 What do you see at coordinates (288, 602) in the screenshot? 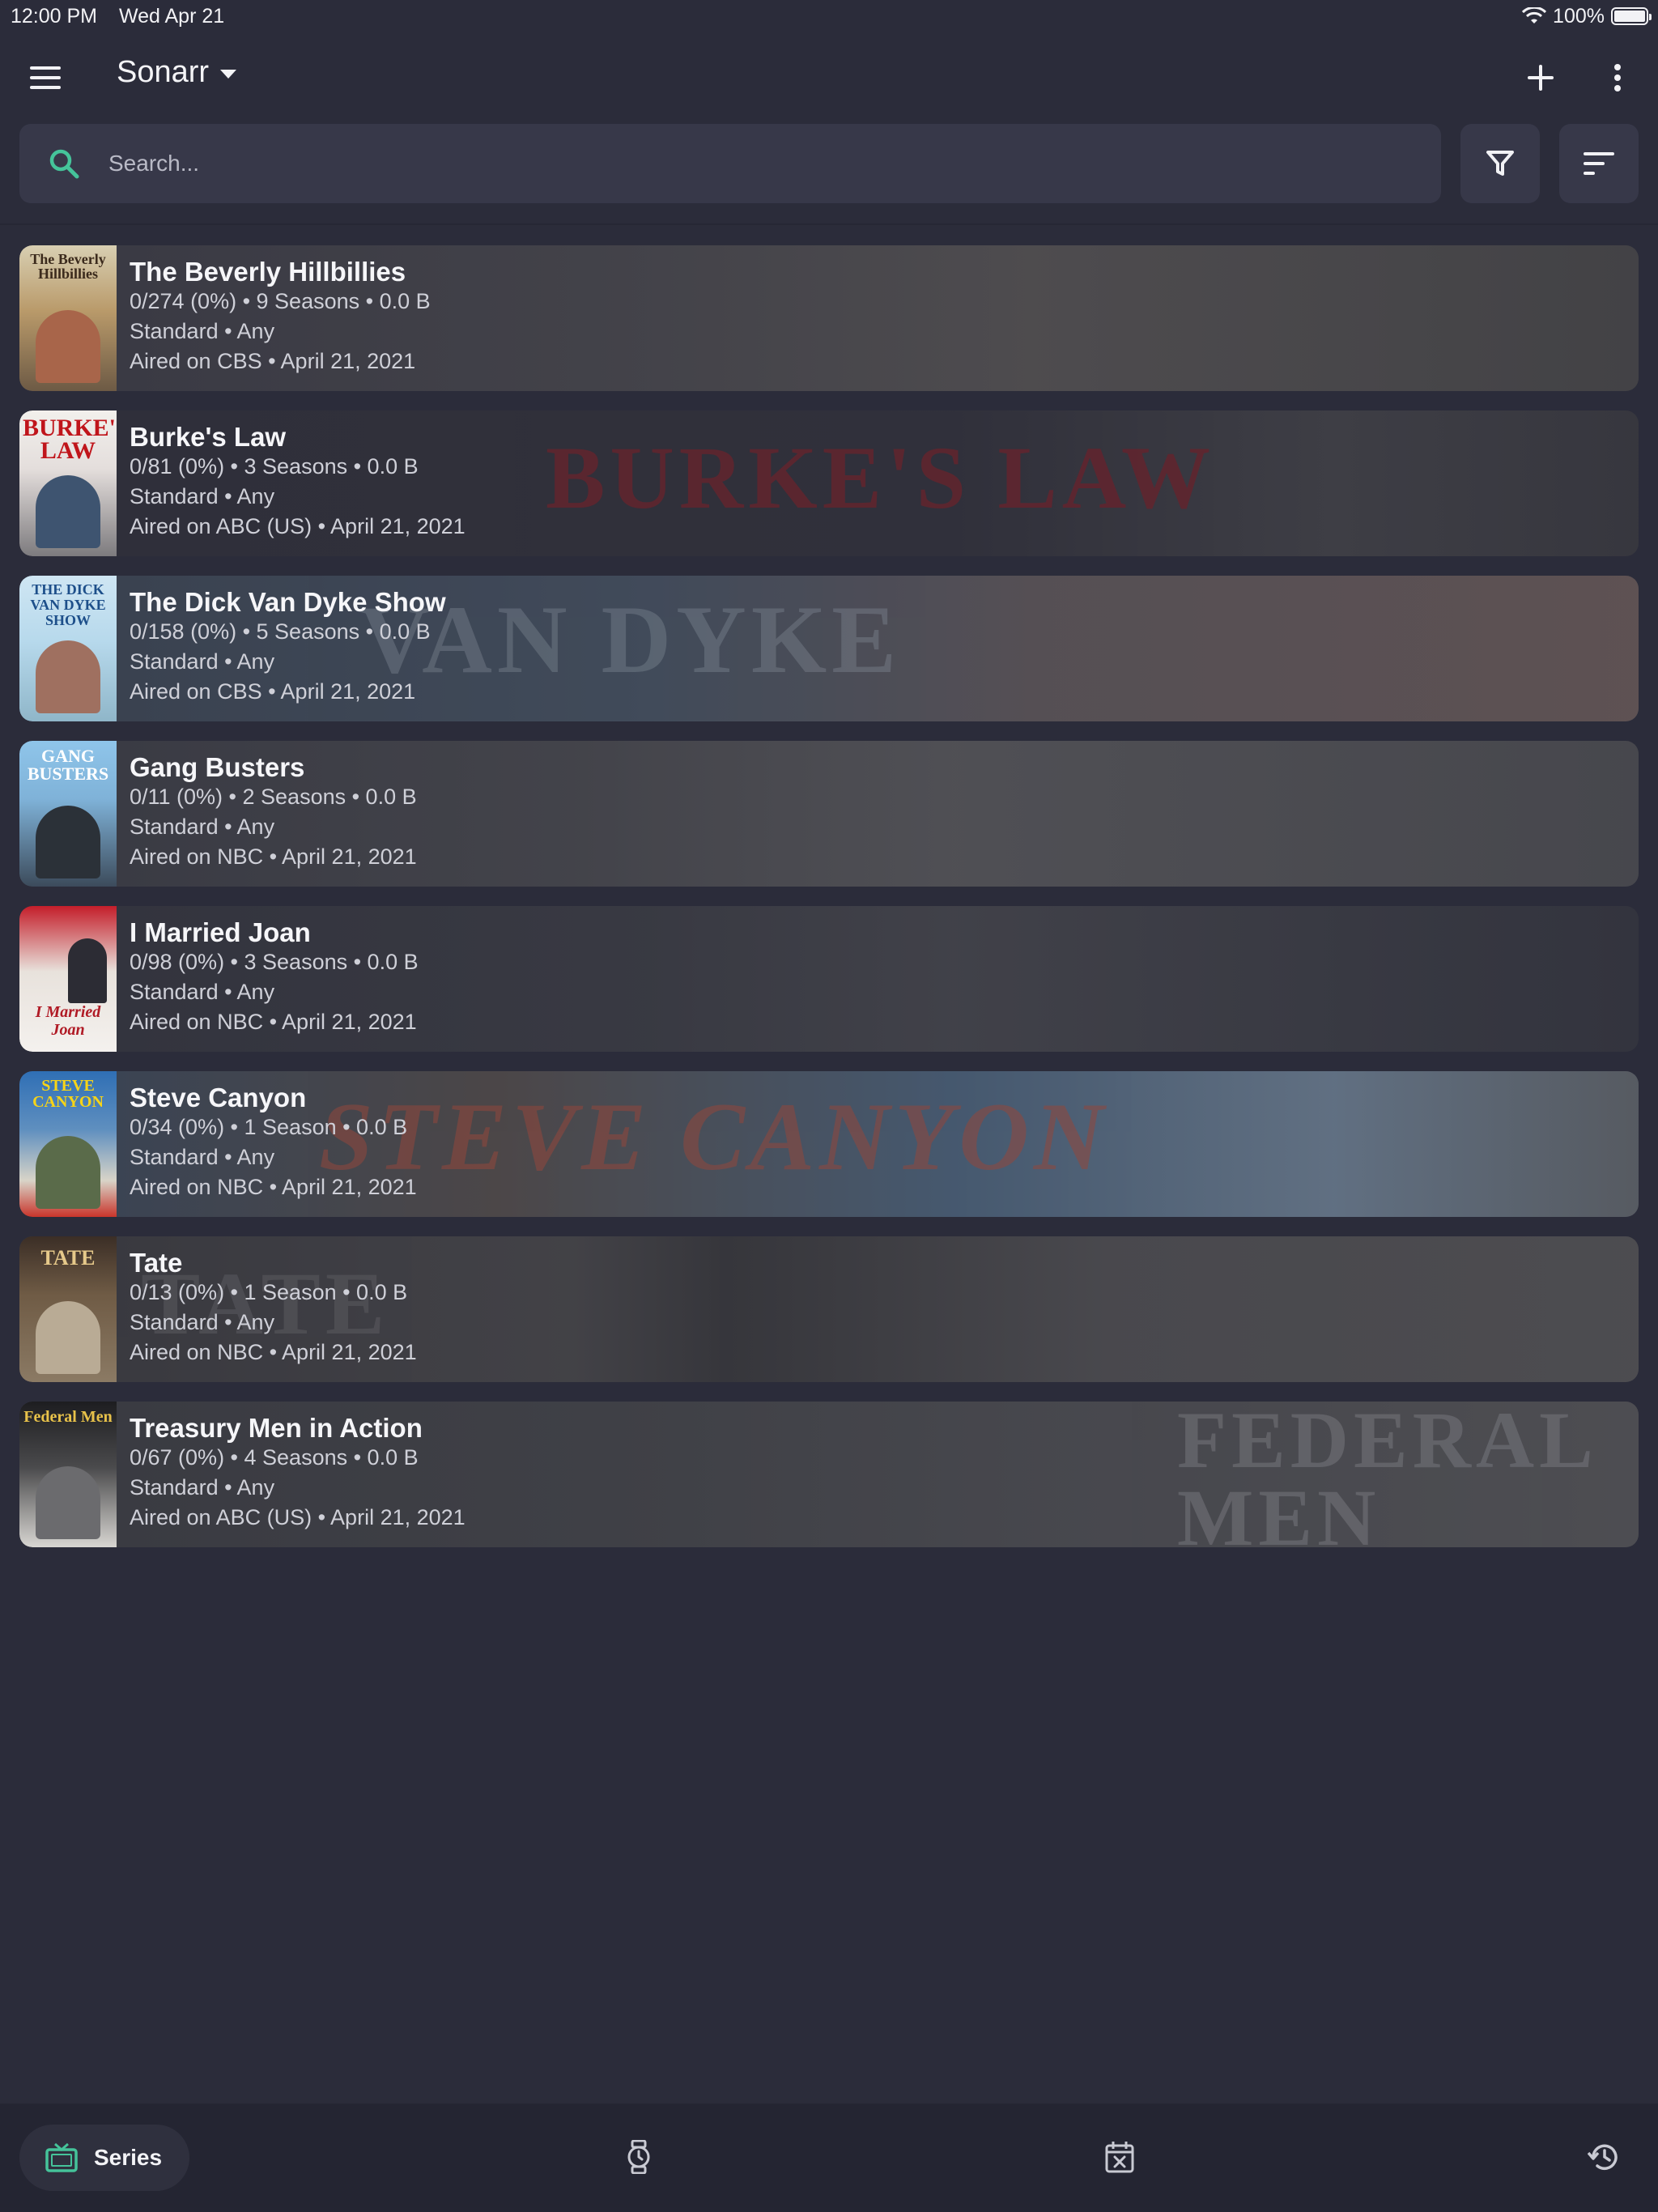
I see `series-title: The Dick Van Dyke Show` at bounding box center [288, 602].